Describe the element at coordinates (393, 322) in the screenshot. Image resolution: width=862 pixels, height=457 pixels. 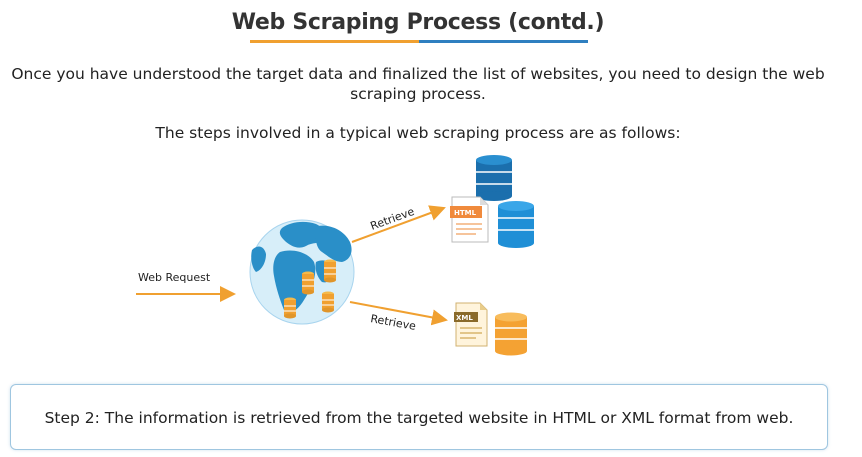
I see `retrieve-bottom-label: Retrieve` at that location.